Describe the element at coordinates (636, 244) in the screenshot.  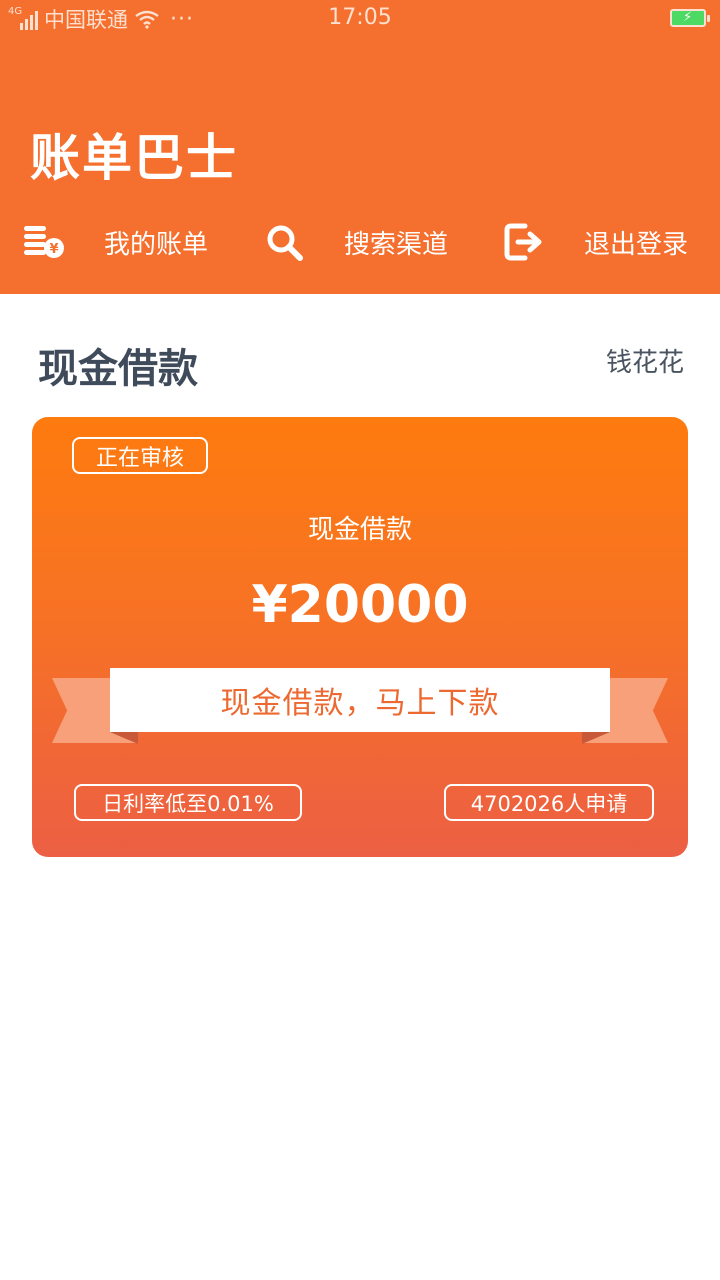
I see `nav-logout-label: 退出登录` at that location.